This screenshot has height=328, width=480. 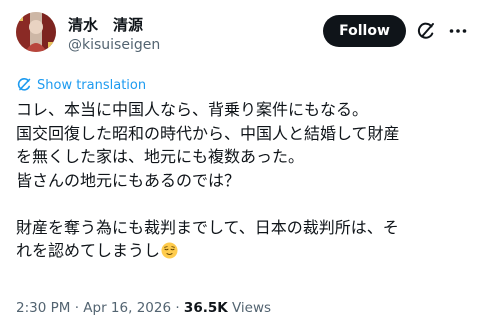 I want to click on more-options-icon, so click(x=458, y=31).